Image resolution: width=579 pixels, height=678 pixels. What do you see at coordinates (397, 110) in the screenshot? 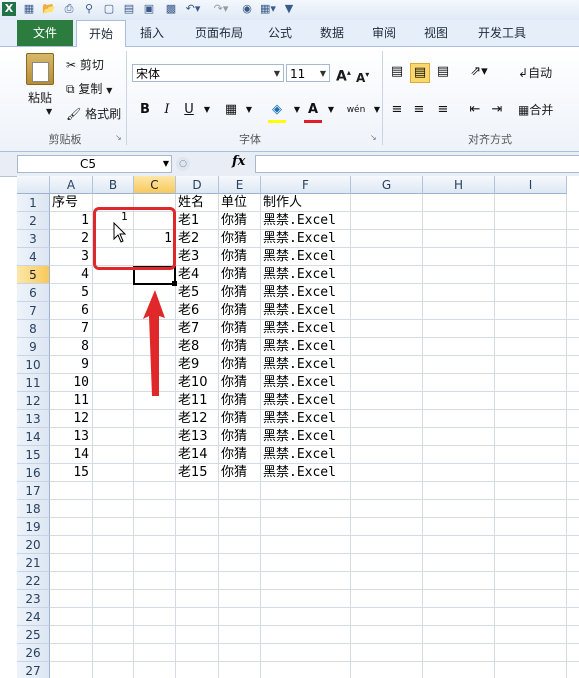
I see `align-left-icon: ≡` at bounding box center [397, 110].